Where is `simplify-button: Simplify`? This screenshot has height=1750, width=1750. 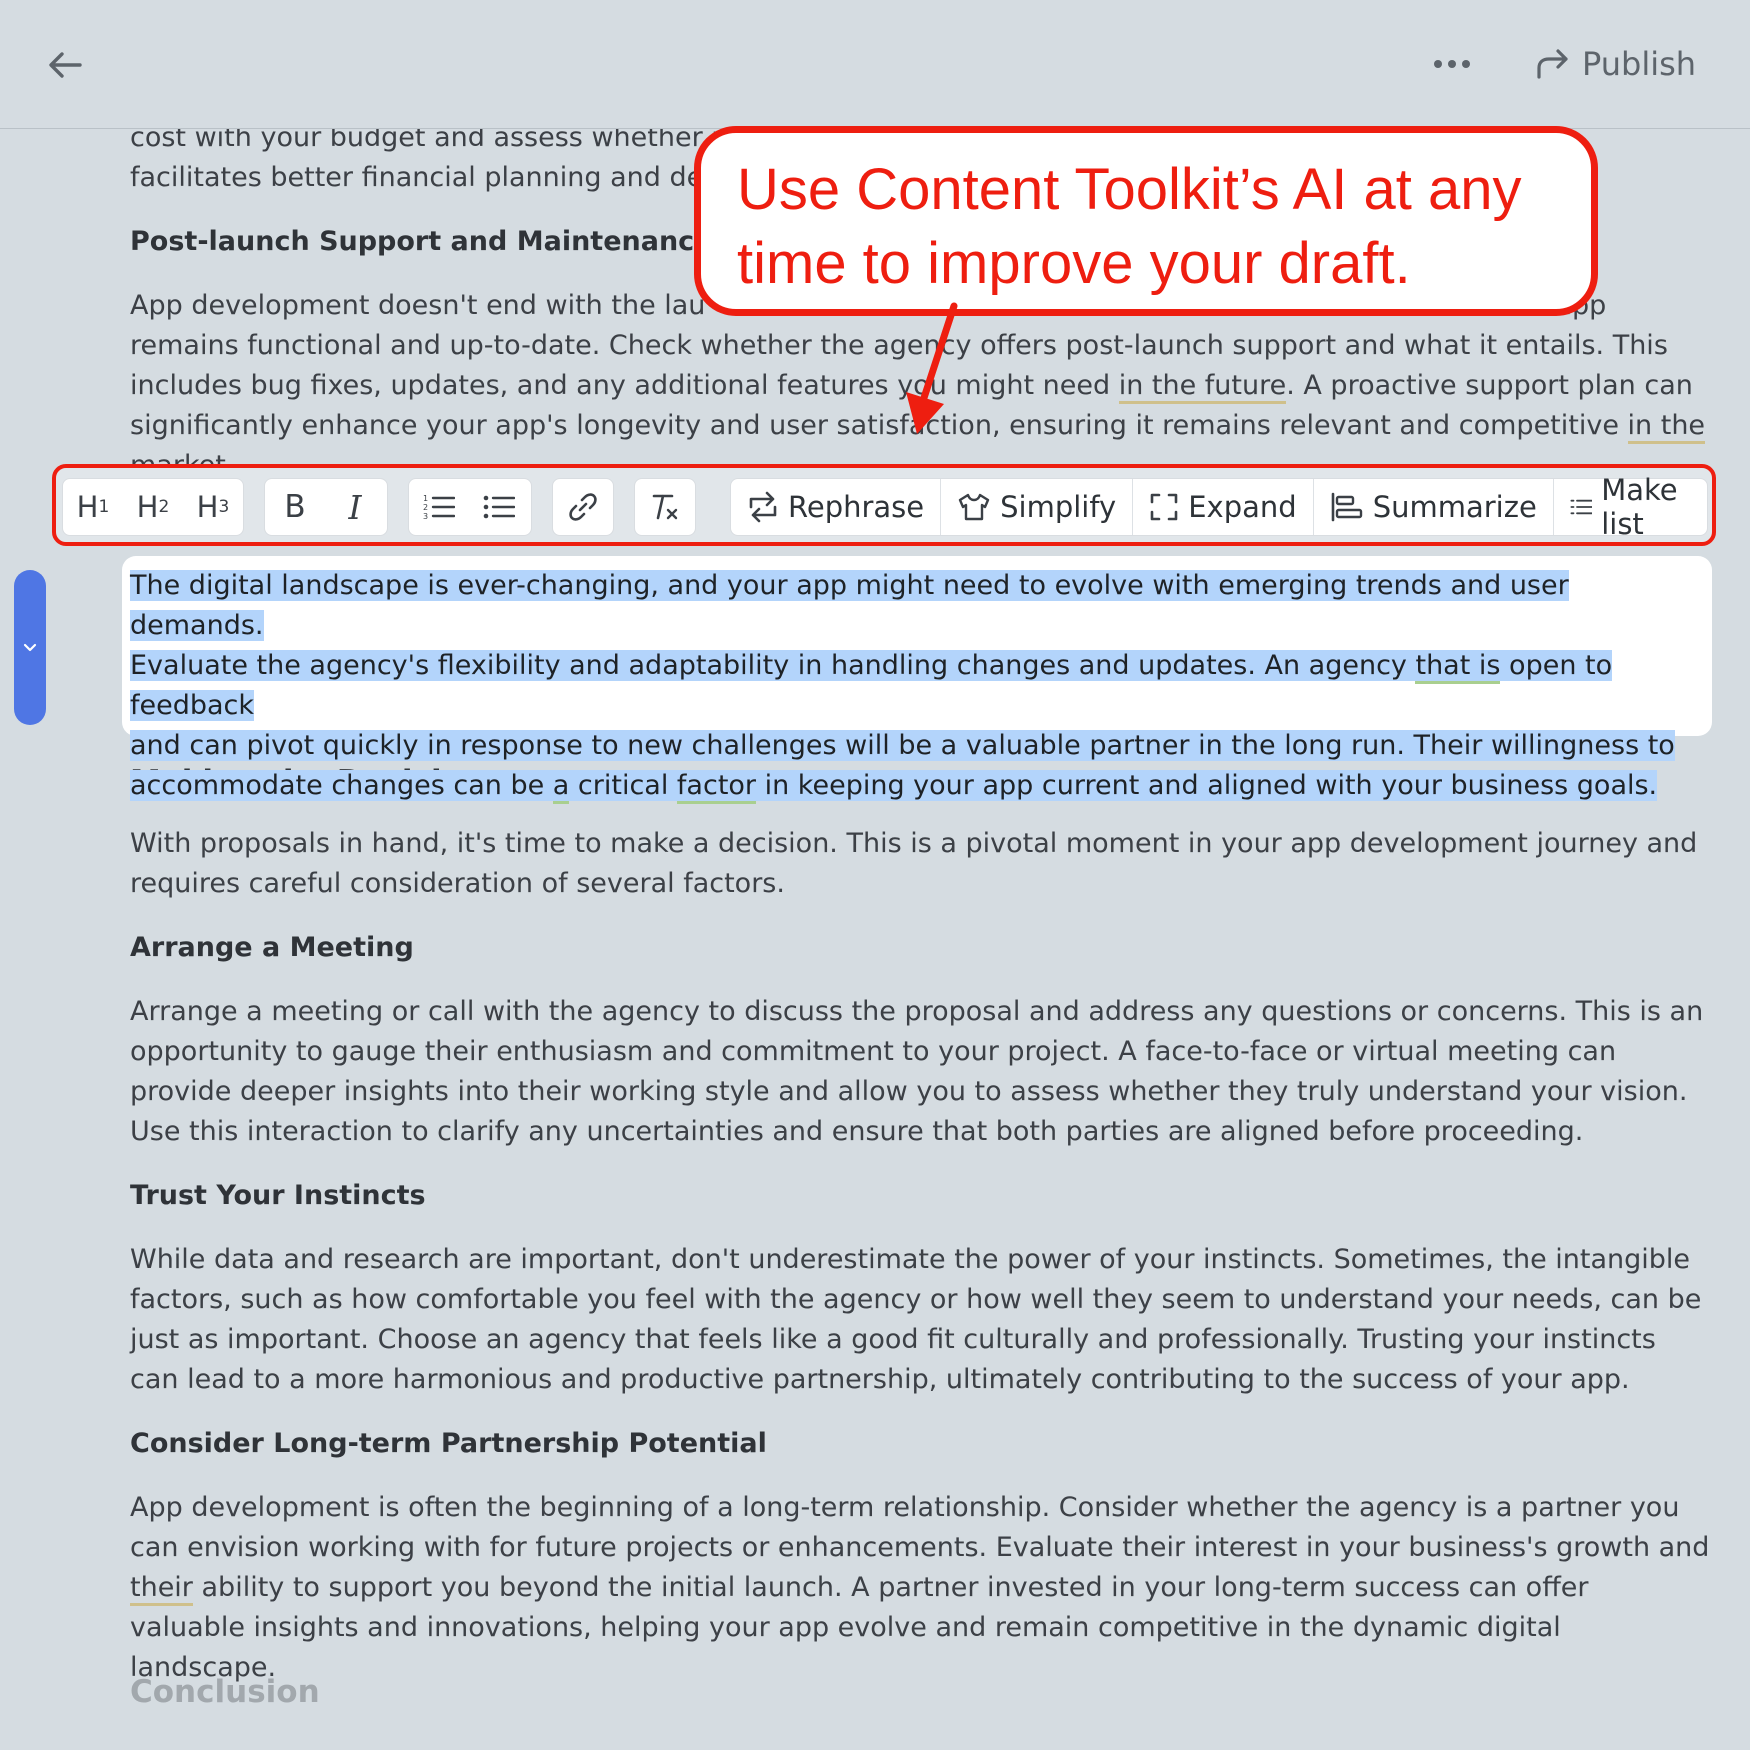 simplify-button: Simplify is located at coordinates (1037, 507).